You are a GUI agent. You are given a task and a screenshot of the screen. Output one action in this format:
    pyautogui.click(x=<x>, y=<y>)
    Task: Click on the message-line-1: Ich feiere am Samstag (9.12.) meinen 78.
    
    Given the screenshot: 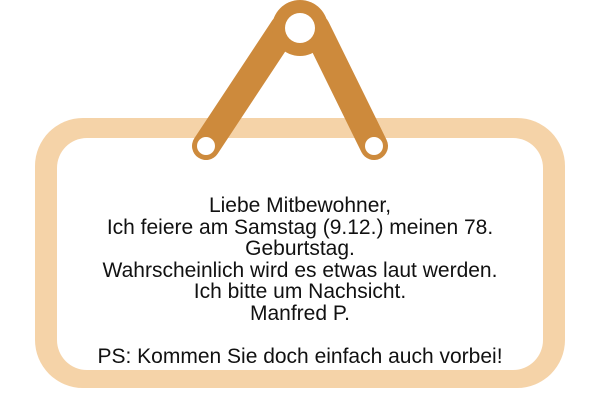 What is the action you would take?
    pyautogui.click(x=300, y=227)
    